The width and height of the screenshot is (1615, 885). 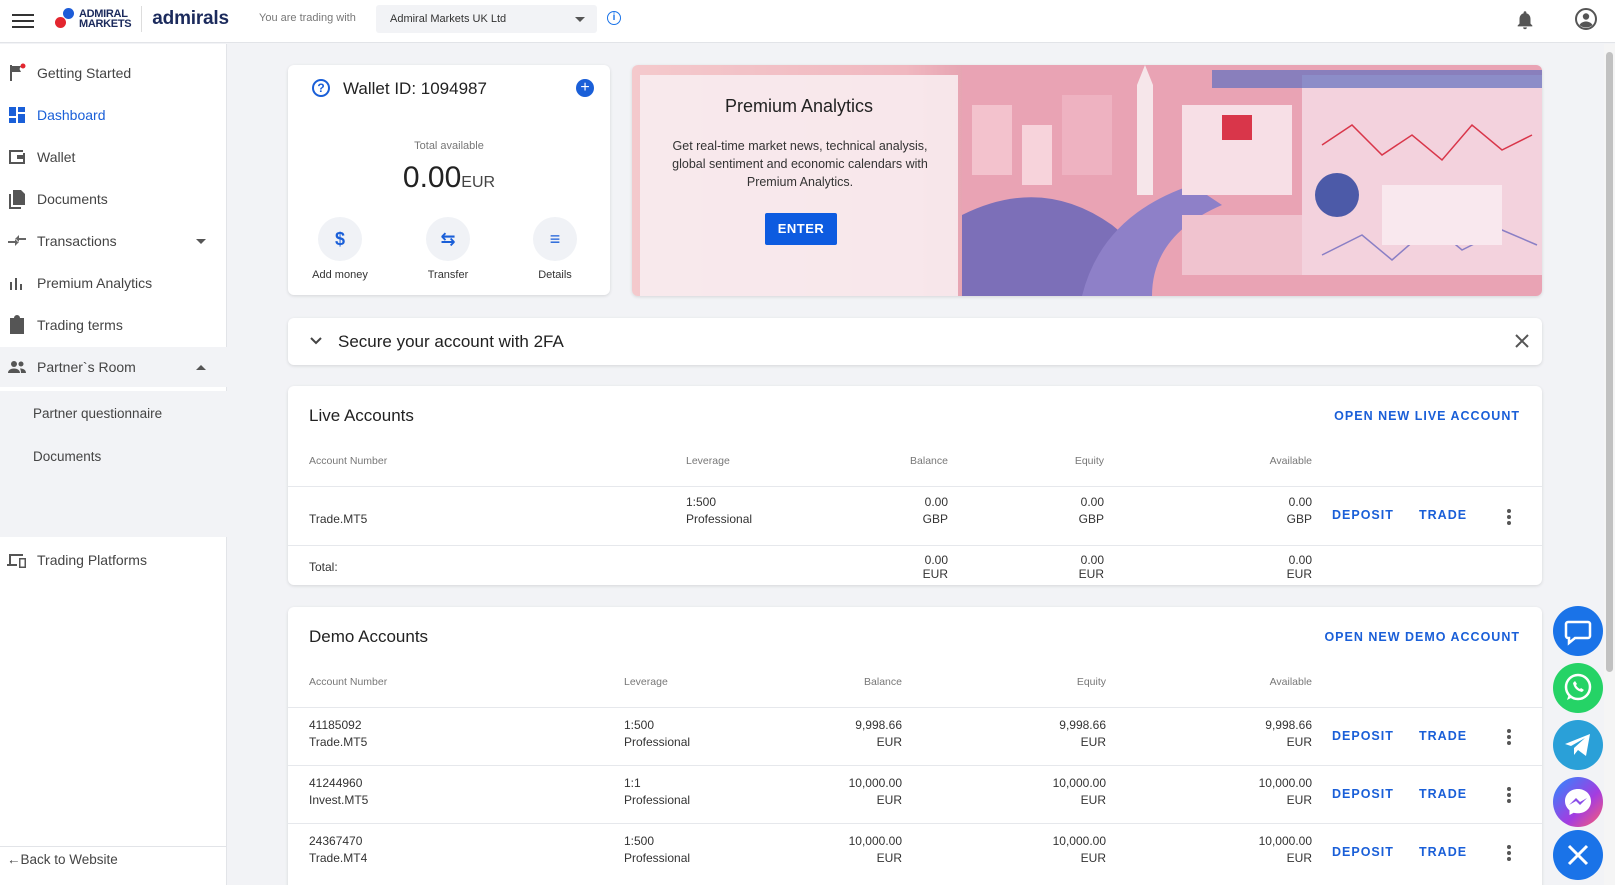 I want to click on entity-select: Admiral Markets UK Ltd, so click(x=486, y=19).